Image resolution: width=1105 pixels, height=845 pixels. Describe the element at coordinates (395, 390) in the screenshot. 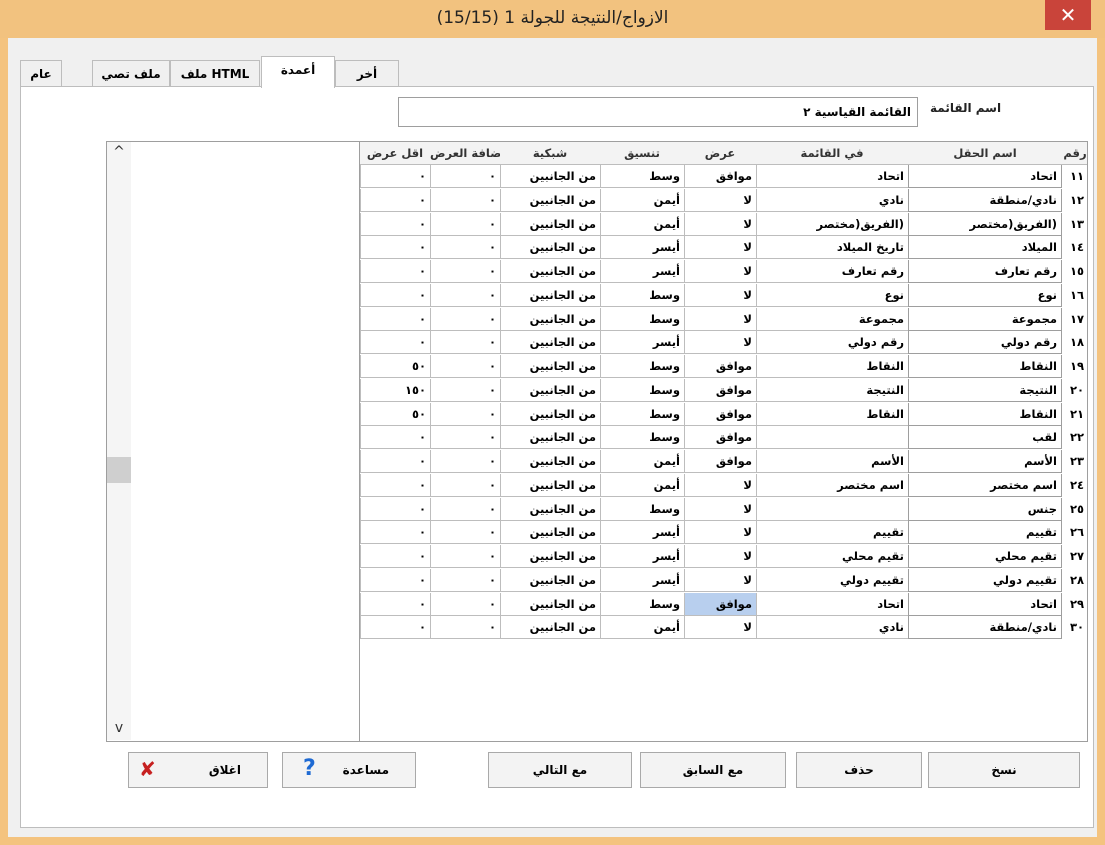

I see `cell-minw: ١٥٠` at that location.